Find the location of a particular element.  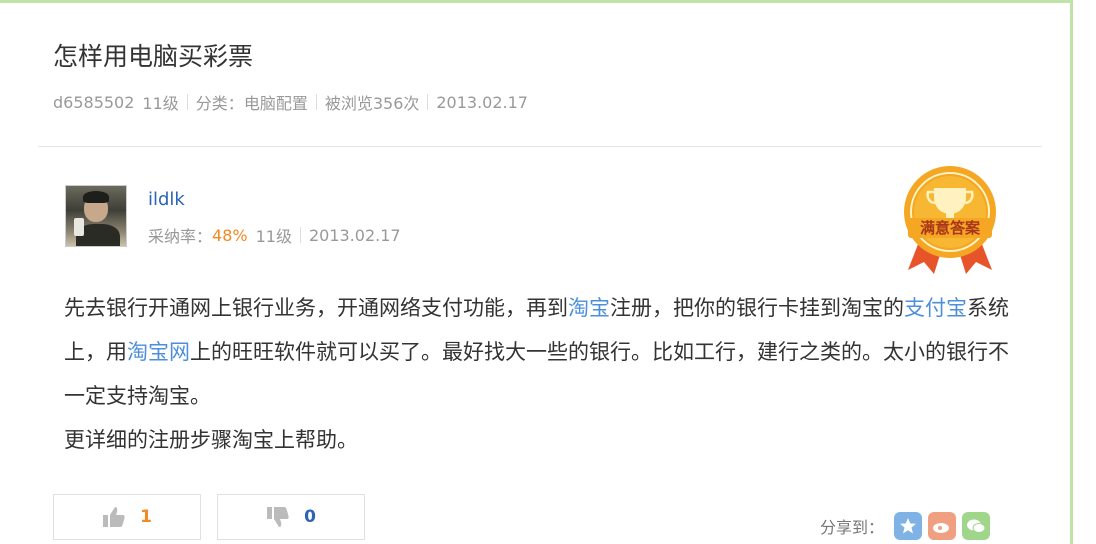

downvote-button: 0 is located at coordinates (291, 517).